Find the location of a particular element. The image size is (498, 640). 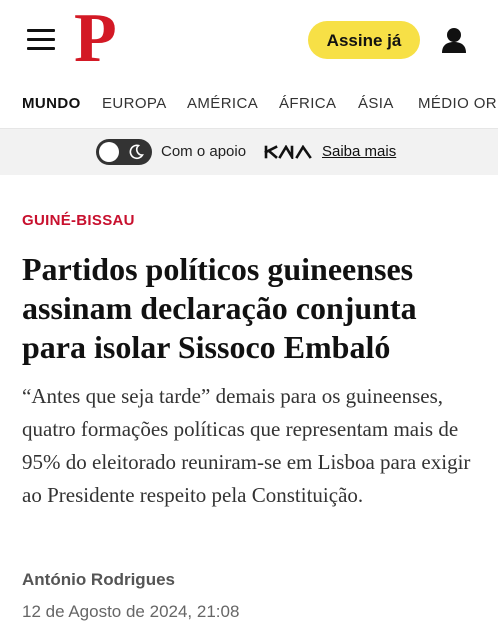

nav-item-medio-oriente: MÉDIO ORIENTE is located at coordinates (458, 104).